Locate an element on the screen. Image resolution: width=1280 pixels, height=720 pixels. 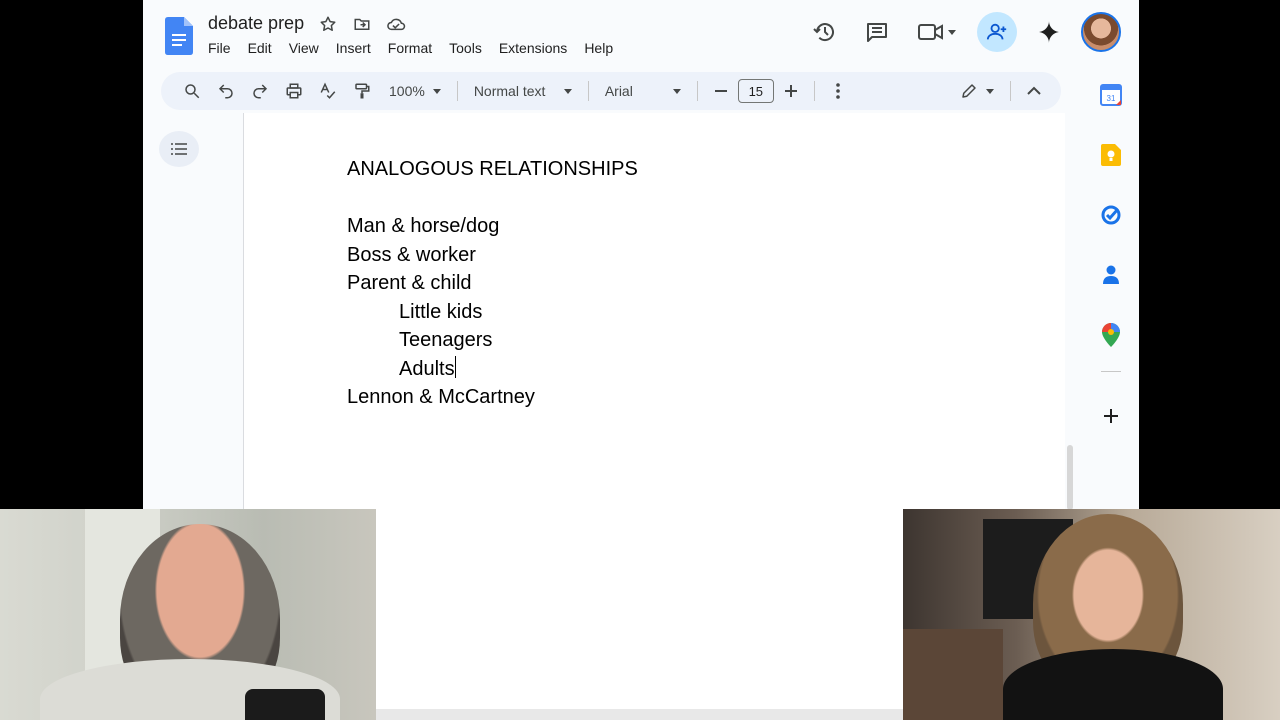
paragraph-style-select: Normal text is located at coordinates (523, 91).